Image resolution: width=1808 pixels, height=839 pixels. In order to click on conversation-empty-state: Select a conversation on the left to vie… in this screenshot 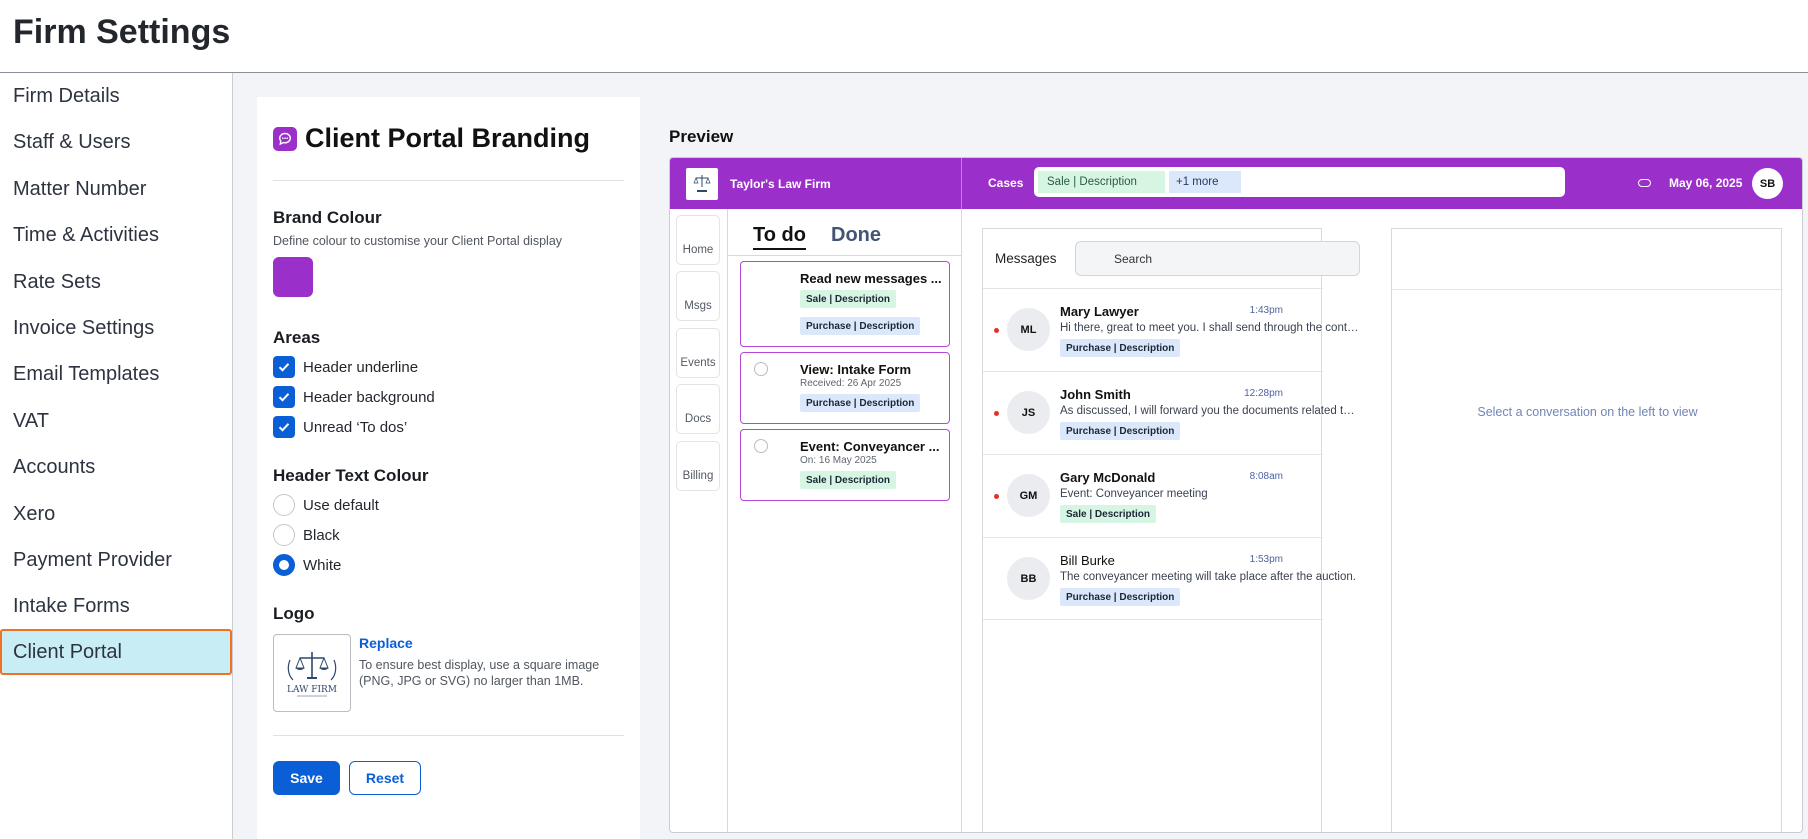, I will do `click(1587, 412)`.